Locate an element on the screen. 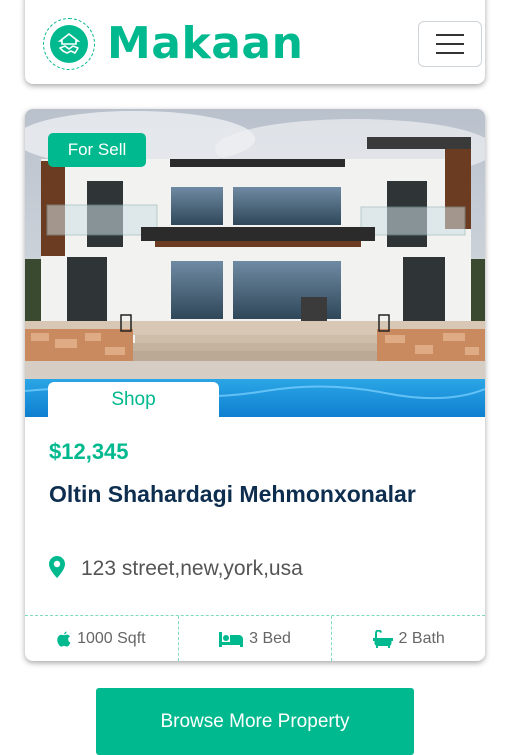 Image resolution: width=510 pixels, height=755 pixels. property-type-badge: Shop is located at coordinates (133, 400).